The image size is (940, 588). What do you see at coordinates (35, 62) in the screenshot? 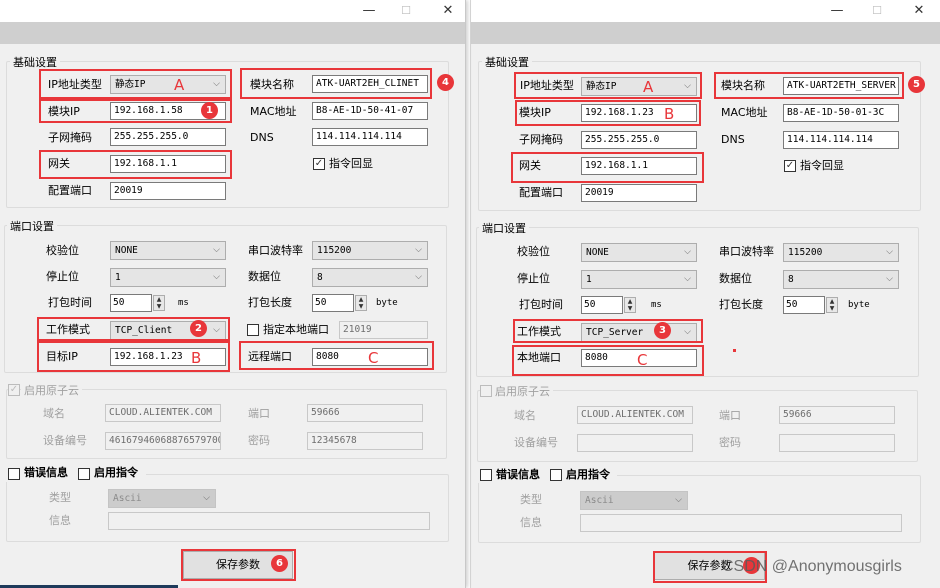
I see `basic-settings-legend: 基础设置` at bounding box center [35, 62].